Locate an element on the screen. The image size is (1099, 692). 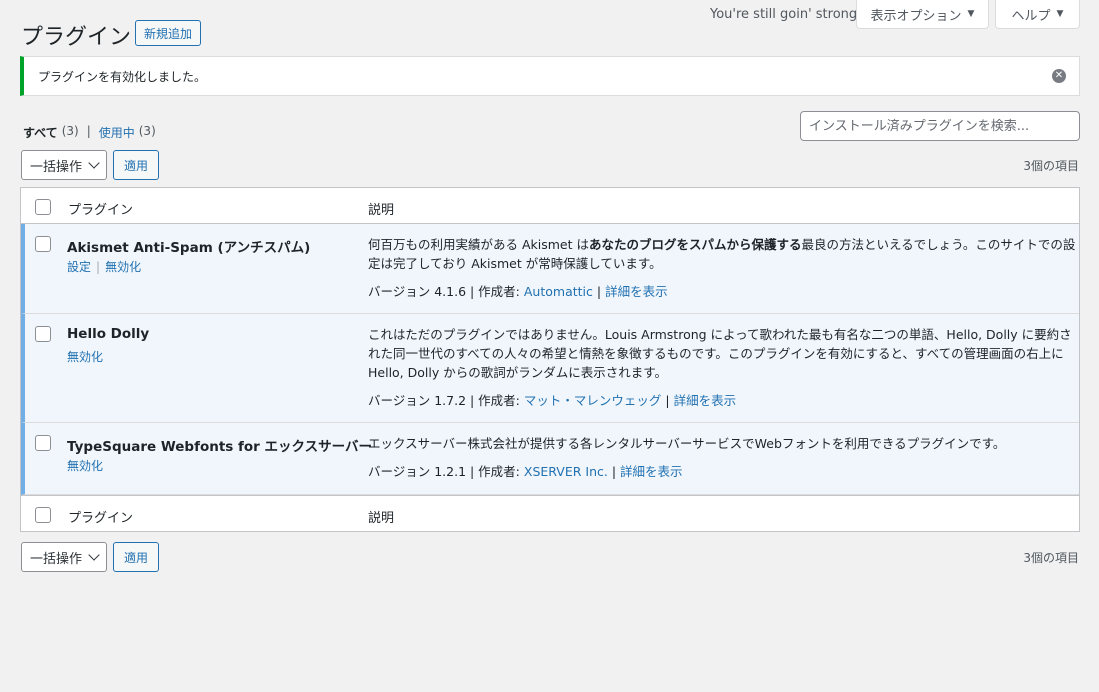
screen-options-button: 表示オプション ▼ is located at coordinates (922, 14).